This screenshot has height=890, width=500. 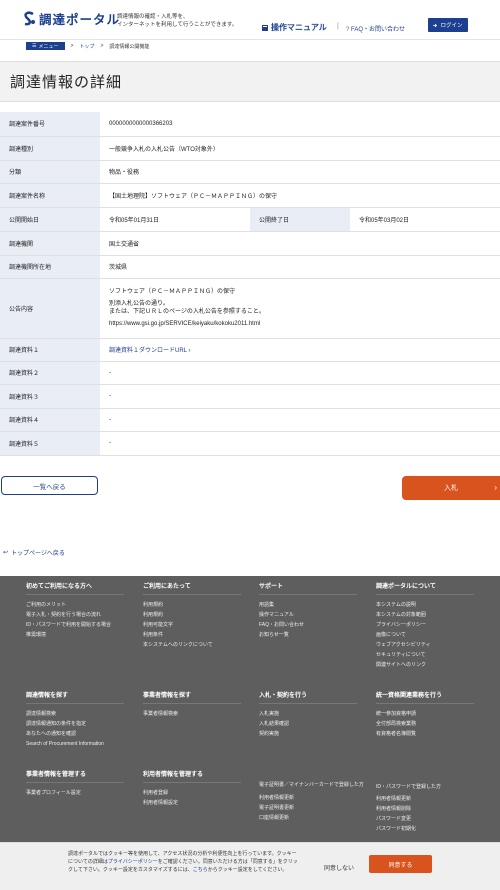 I want to click on footer-link: ID・パスワードで利用を開始する場合, so click(x=75, y=625).